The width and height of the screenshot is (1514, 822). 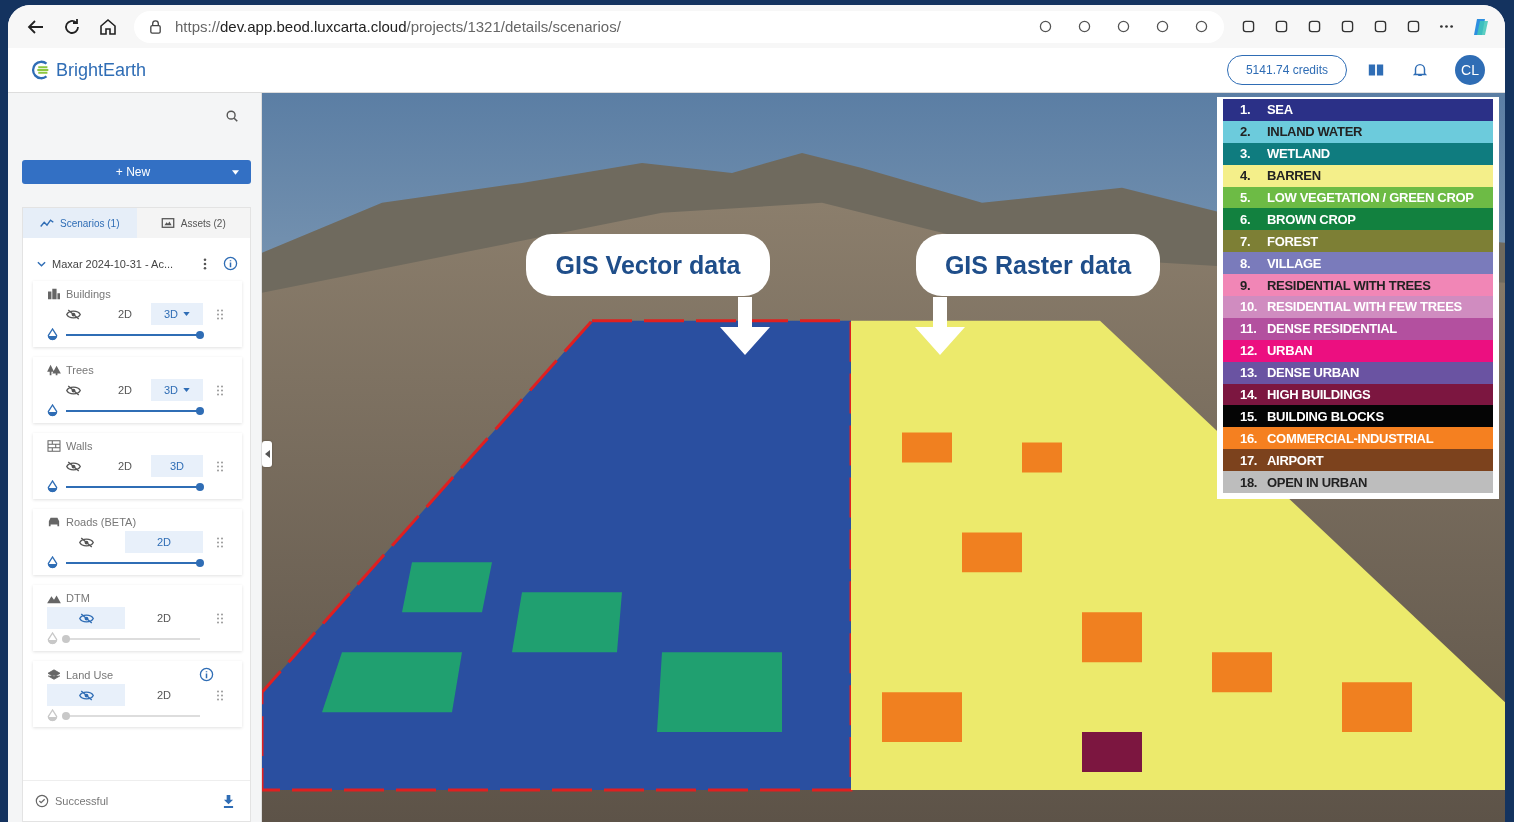 I want to click on url-text: https://dev.app.beod.luxcarta.cloud/projects/1321/details/scenarios/, so click(x=398, y=26).